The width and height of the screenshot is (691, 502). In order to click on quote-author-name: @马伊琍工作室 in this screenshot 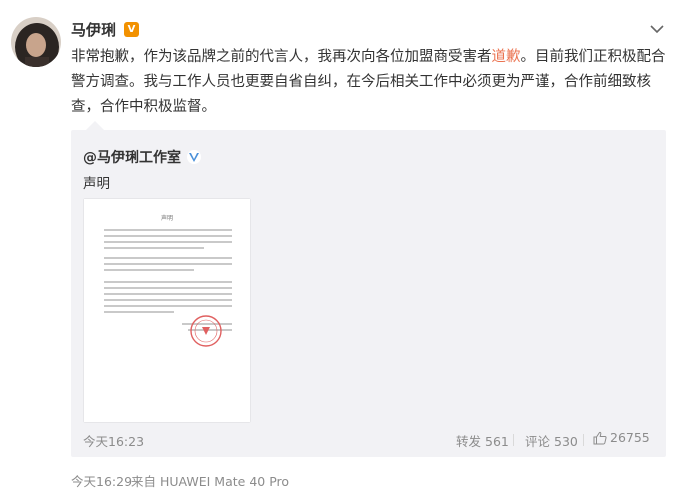, I will do `click(132, 157)`.